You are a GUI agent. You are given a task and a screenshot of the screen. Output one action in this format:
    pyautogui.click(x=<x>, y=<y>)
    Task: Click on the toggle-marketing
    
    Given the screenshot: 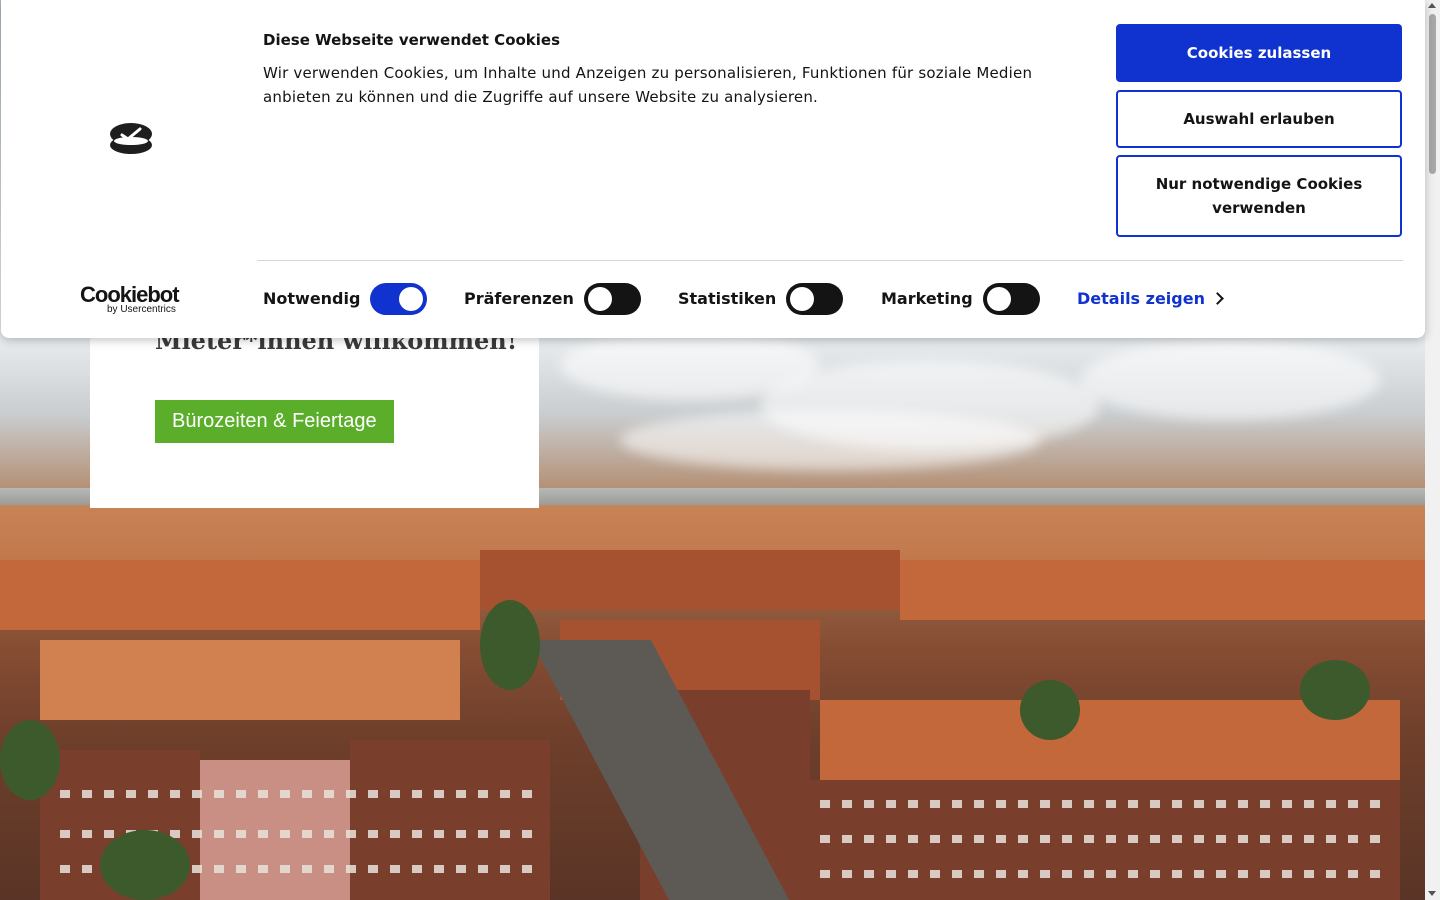 What is the action you would take?
    pyautogui.click(x=1011, y=299)
    